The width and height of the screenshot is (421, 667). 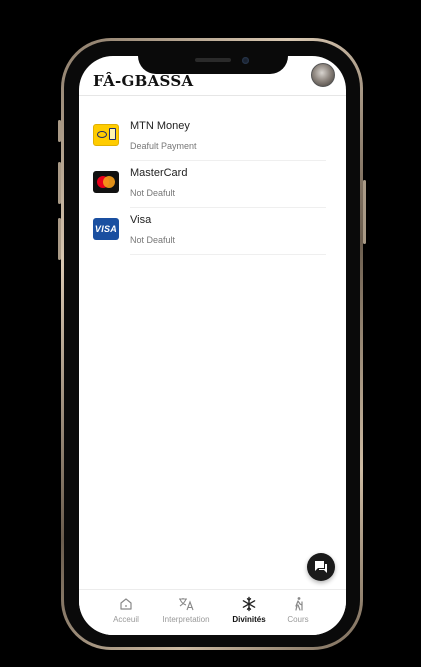 What do you see at coordinates (228, 254) in the screenshot?
I see `divider` at bounding box center [228, 254].